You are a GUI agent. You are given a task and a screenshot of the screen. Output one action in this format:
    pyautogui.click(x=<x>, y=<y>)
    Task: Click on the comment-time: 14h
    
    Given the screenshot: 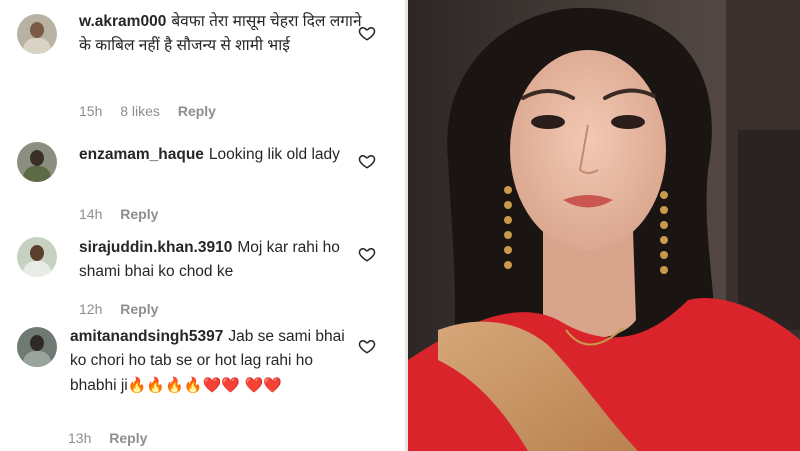 What is the action you would take?
    pyautogui.click(x=91, y=214)
    